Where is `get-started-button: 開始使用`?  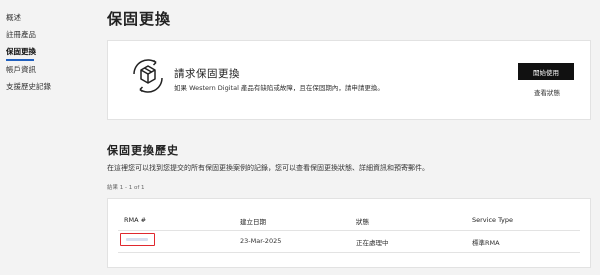 get-started-button: 開始使用 is located at coordinates (546, 71).